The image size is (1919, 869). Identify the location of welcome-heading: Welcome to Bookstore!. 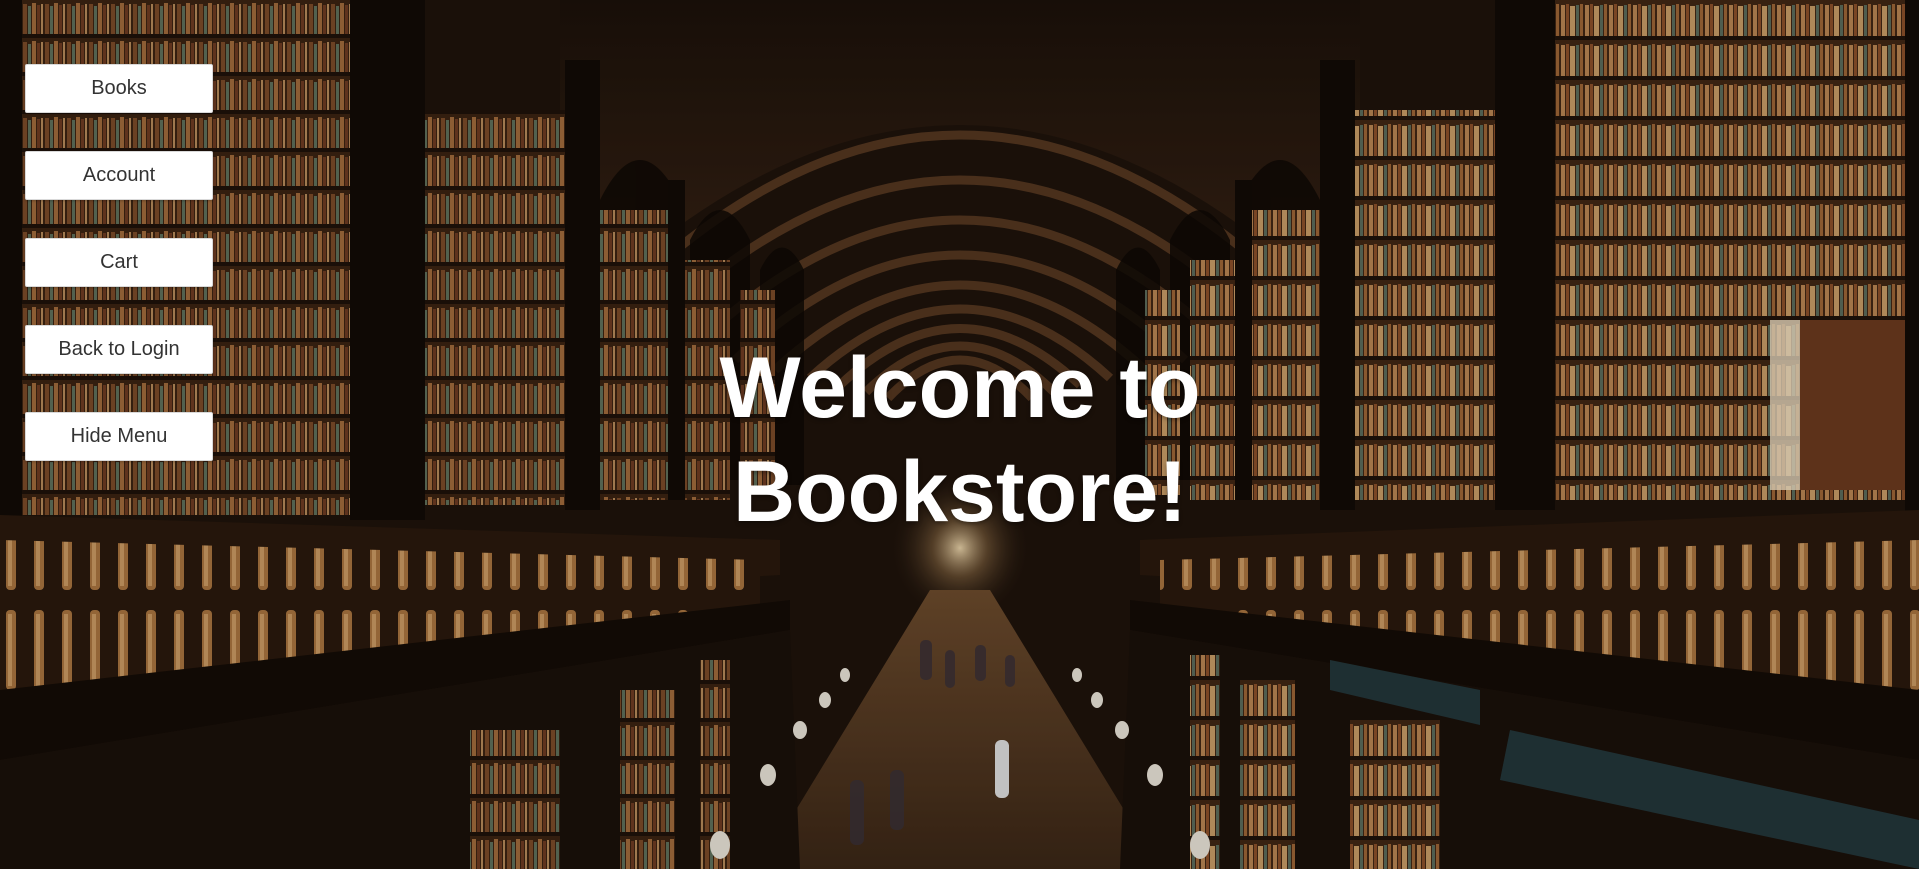
(960, 440).